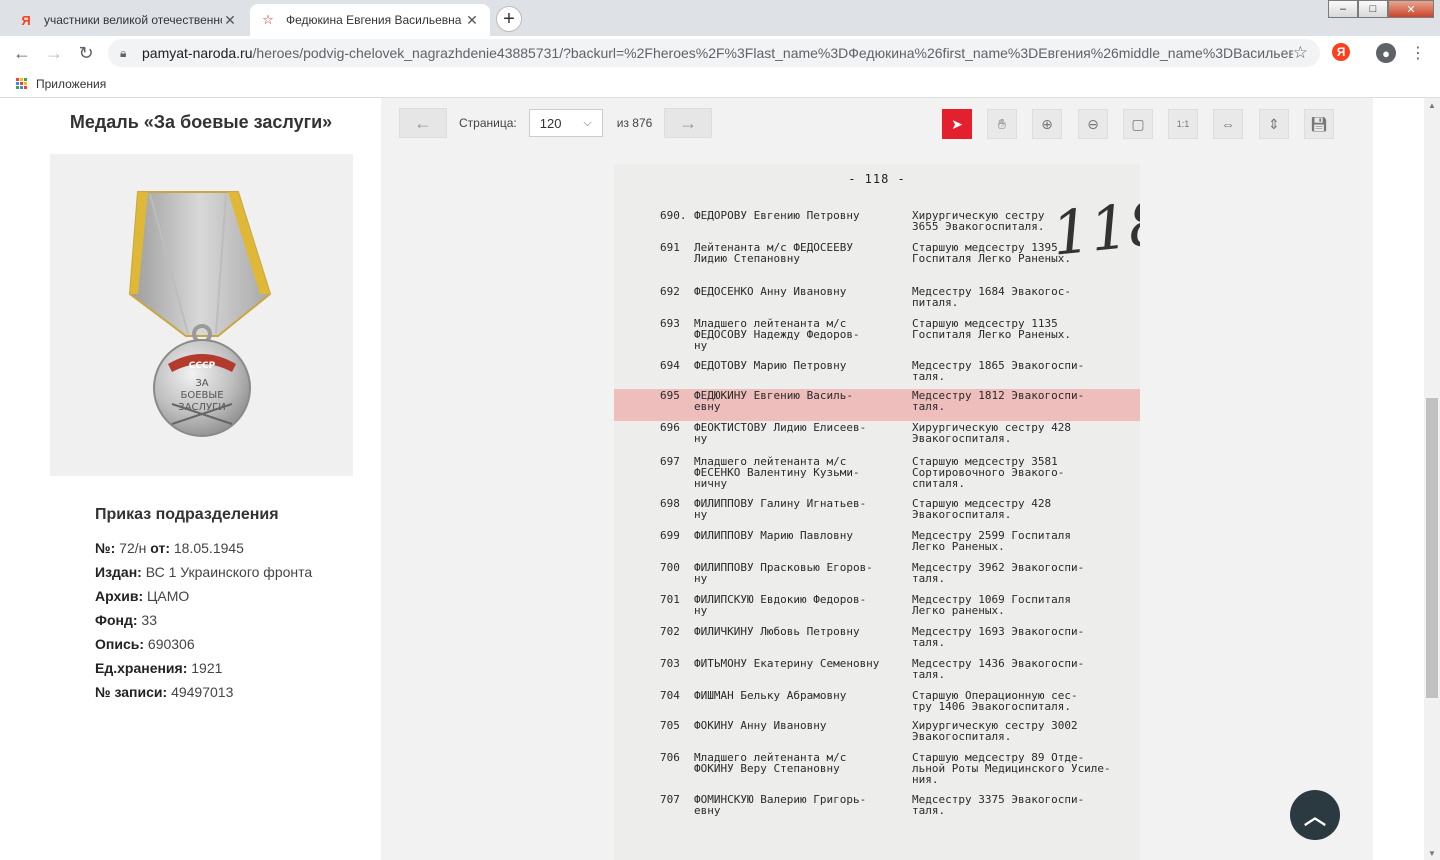 The width and height of the screenshot is (1440, 860). Describe the element at coordinates (1002, 124) in the screenshot. I see `hand-icon: ✋︎` at that location.